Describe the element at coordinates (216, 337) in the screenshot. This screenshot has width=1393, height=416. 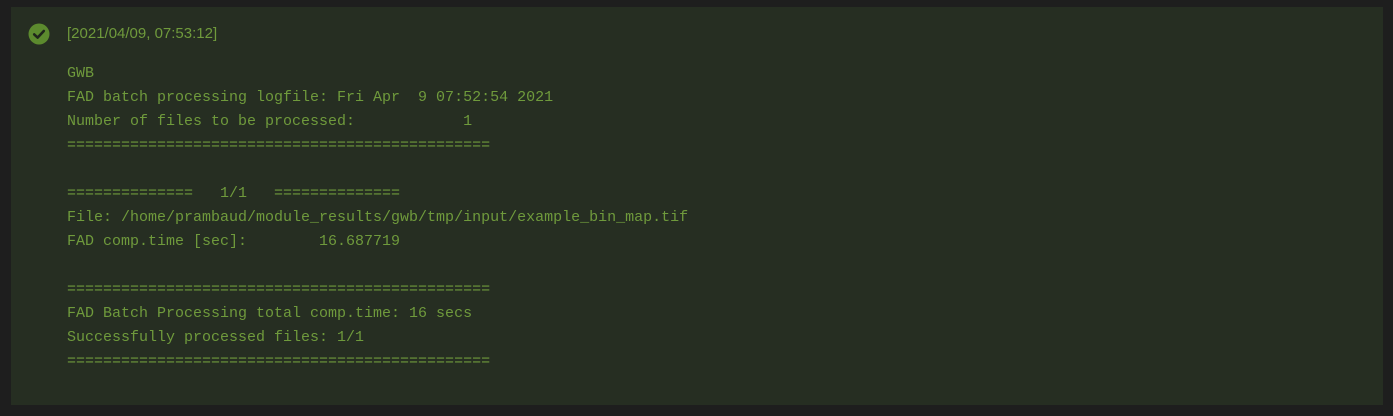
I see `log-line: Successfully processed files: 1/1` at that location.